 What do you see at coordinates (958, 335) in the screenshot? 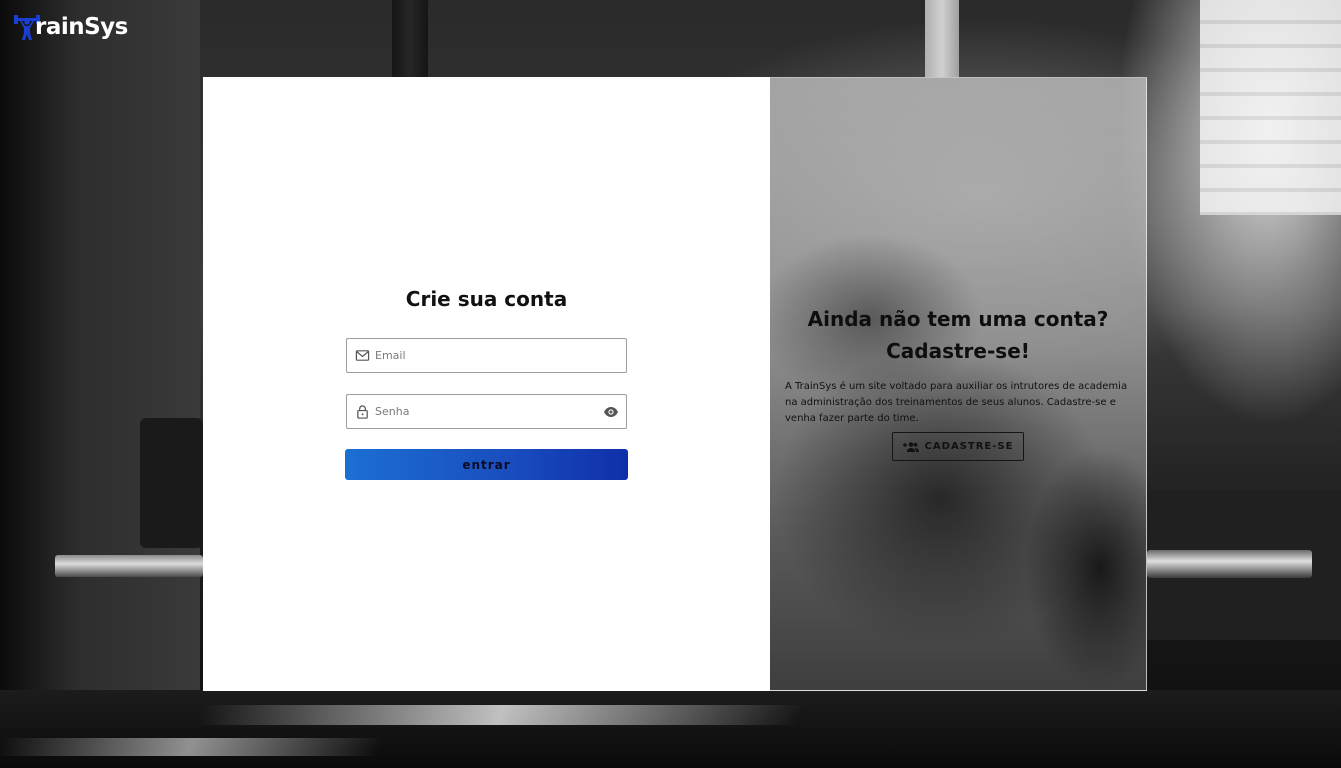
I see `promo-title: Ainda não tem uma conta? Cadastre-se!` at bounding box center [958, 335].